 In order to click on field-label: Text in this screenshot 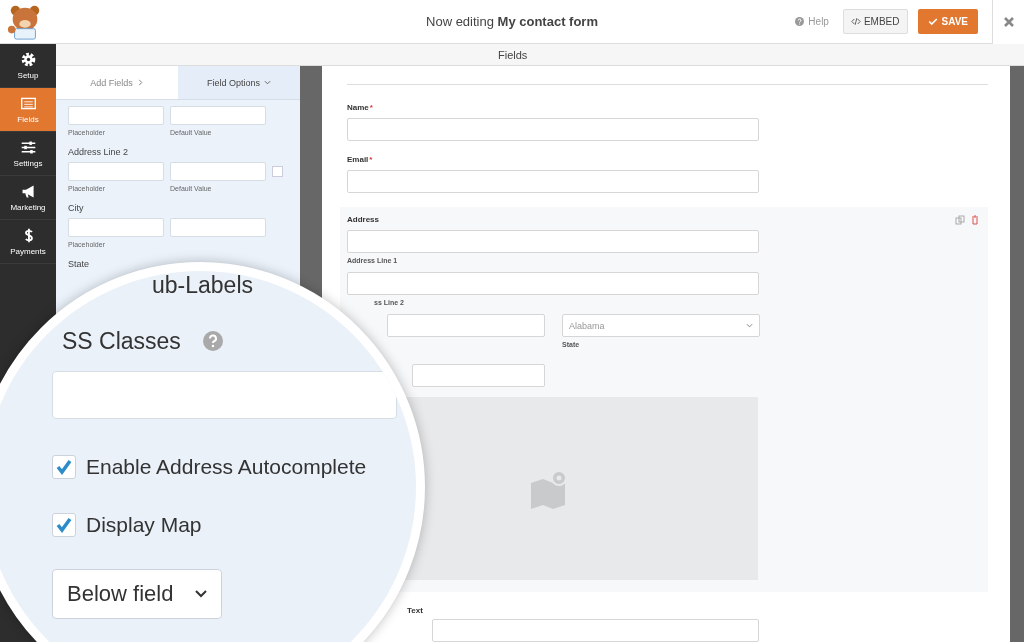, I will do `click(415, 610)`.